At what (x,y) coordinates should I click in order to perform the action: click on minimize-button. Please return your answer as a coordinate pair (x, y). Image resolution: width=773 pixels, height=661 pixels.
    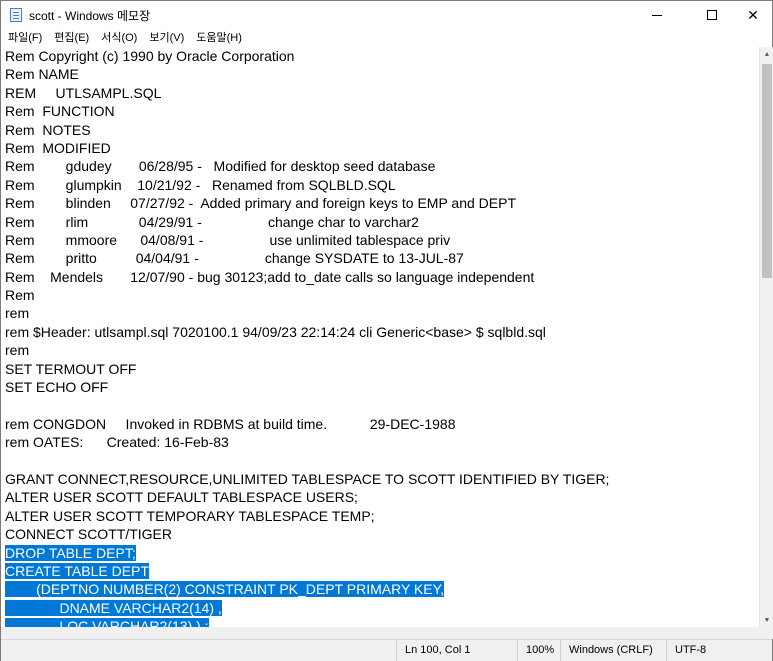
    Looking at the image, I should click on (657, 15).